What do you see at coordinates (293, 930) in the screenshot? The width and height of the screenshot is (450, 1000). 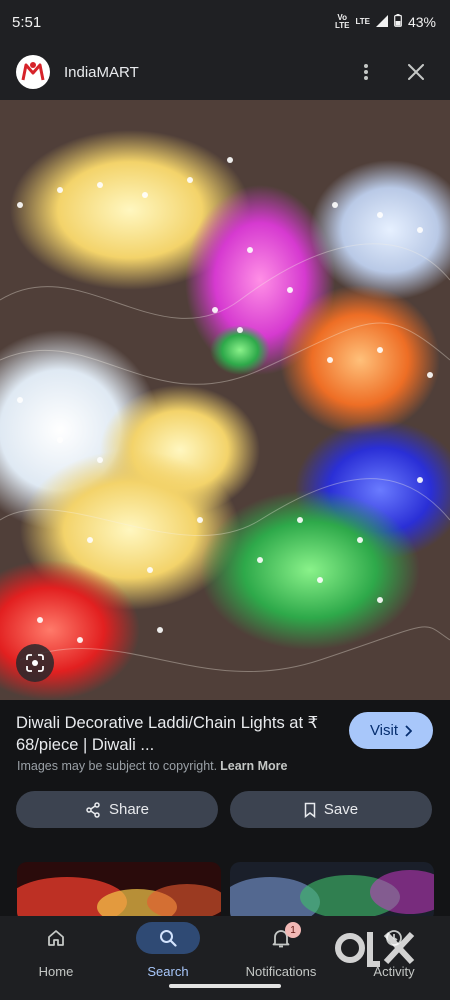 I see `notification-badge: 1` at bounding box center [293, 930].